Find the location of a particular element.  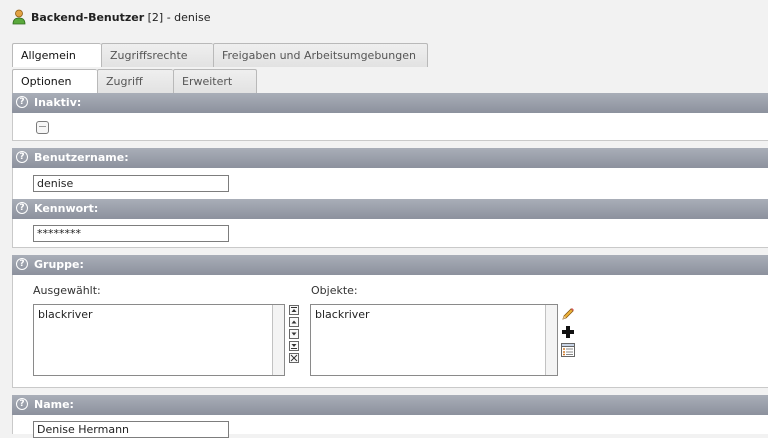

section-title: Kennwort: is located at coordinates (66, 208).